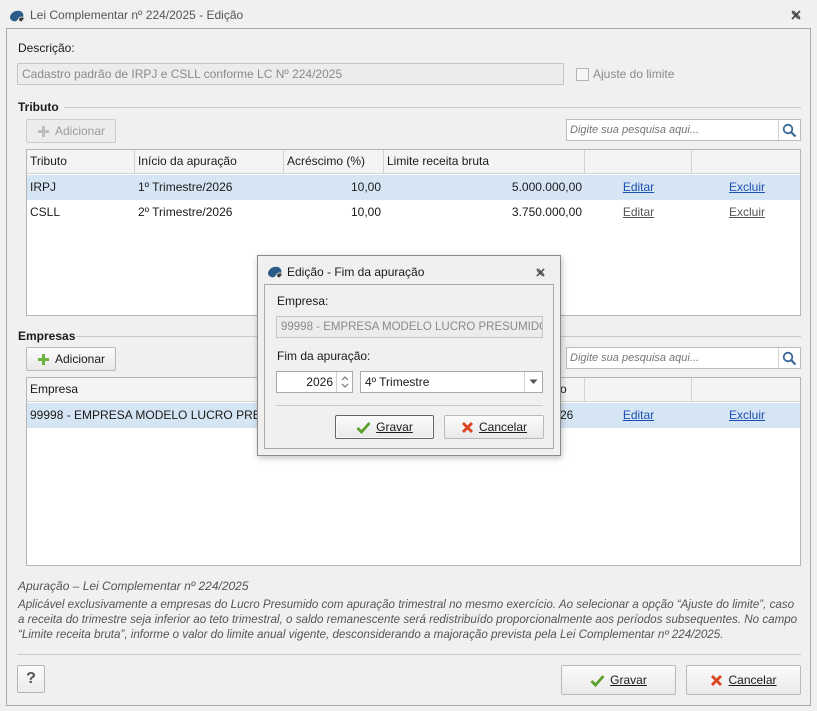 The image size is (817, 711). I want to click on empresas-search, so click(683, 358).